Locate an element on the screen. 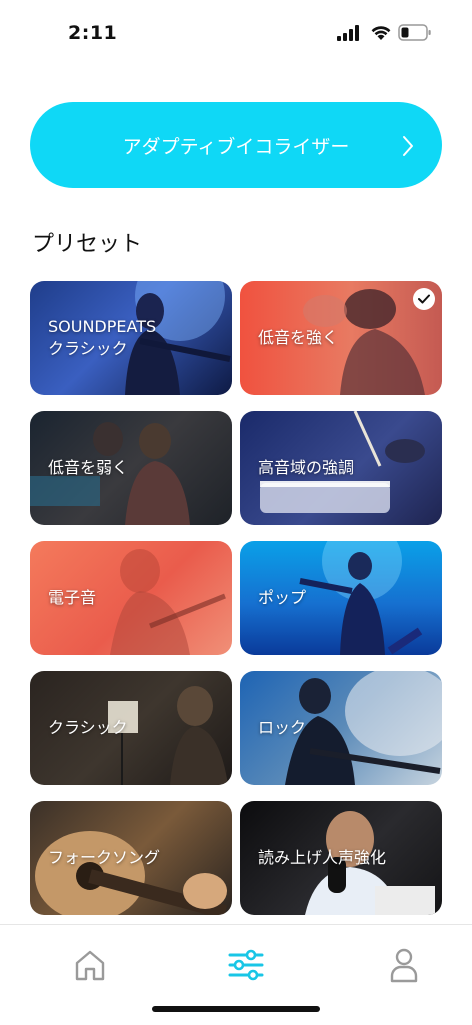  preset-label: フォークソング is located at coordinates (104, 857).